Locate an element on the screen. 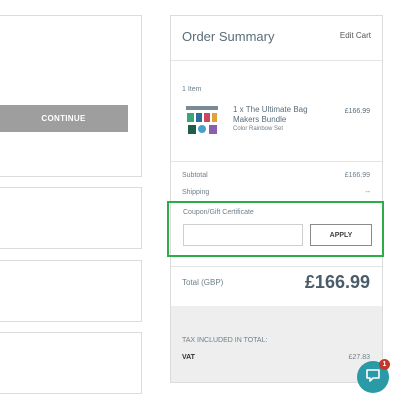 This screenshot has height=404, width=404. tax-section: TAX INCLUDED IN TOTAL: VAT £27.83 is located at coordinates (276, 344).